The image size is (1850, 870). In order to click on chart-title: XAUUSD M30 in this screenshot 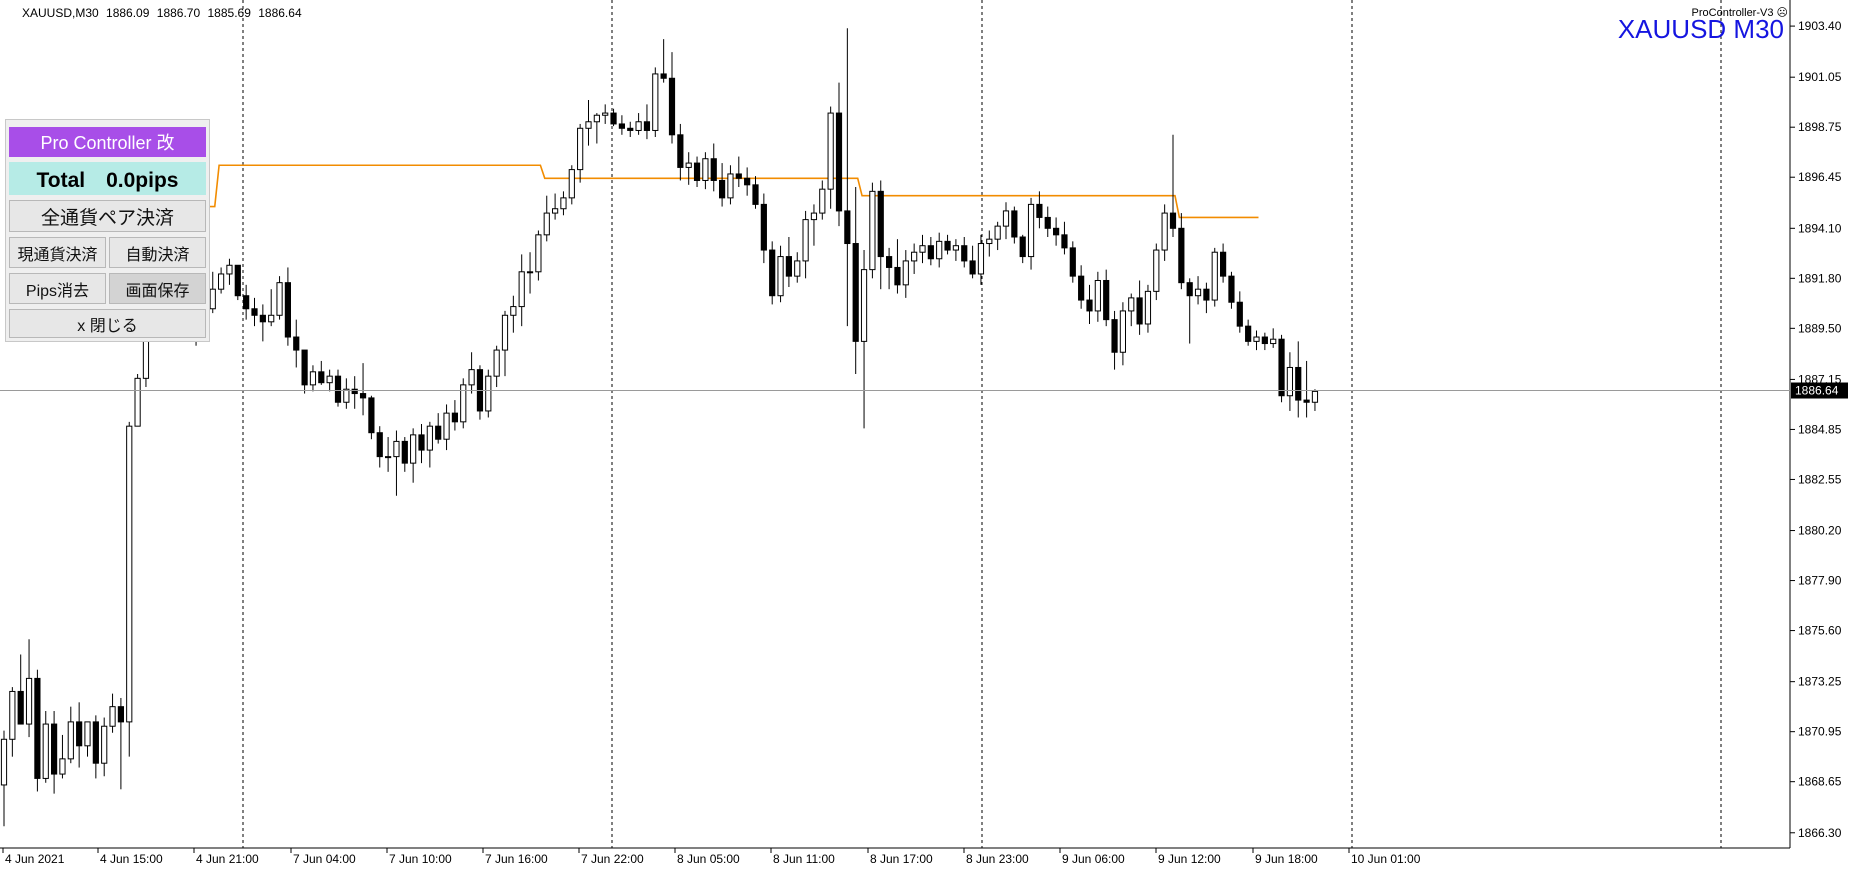, I will do `click(1700, 29)`.